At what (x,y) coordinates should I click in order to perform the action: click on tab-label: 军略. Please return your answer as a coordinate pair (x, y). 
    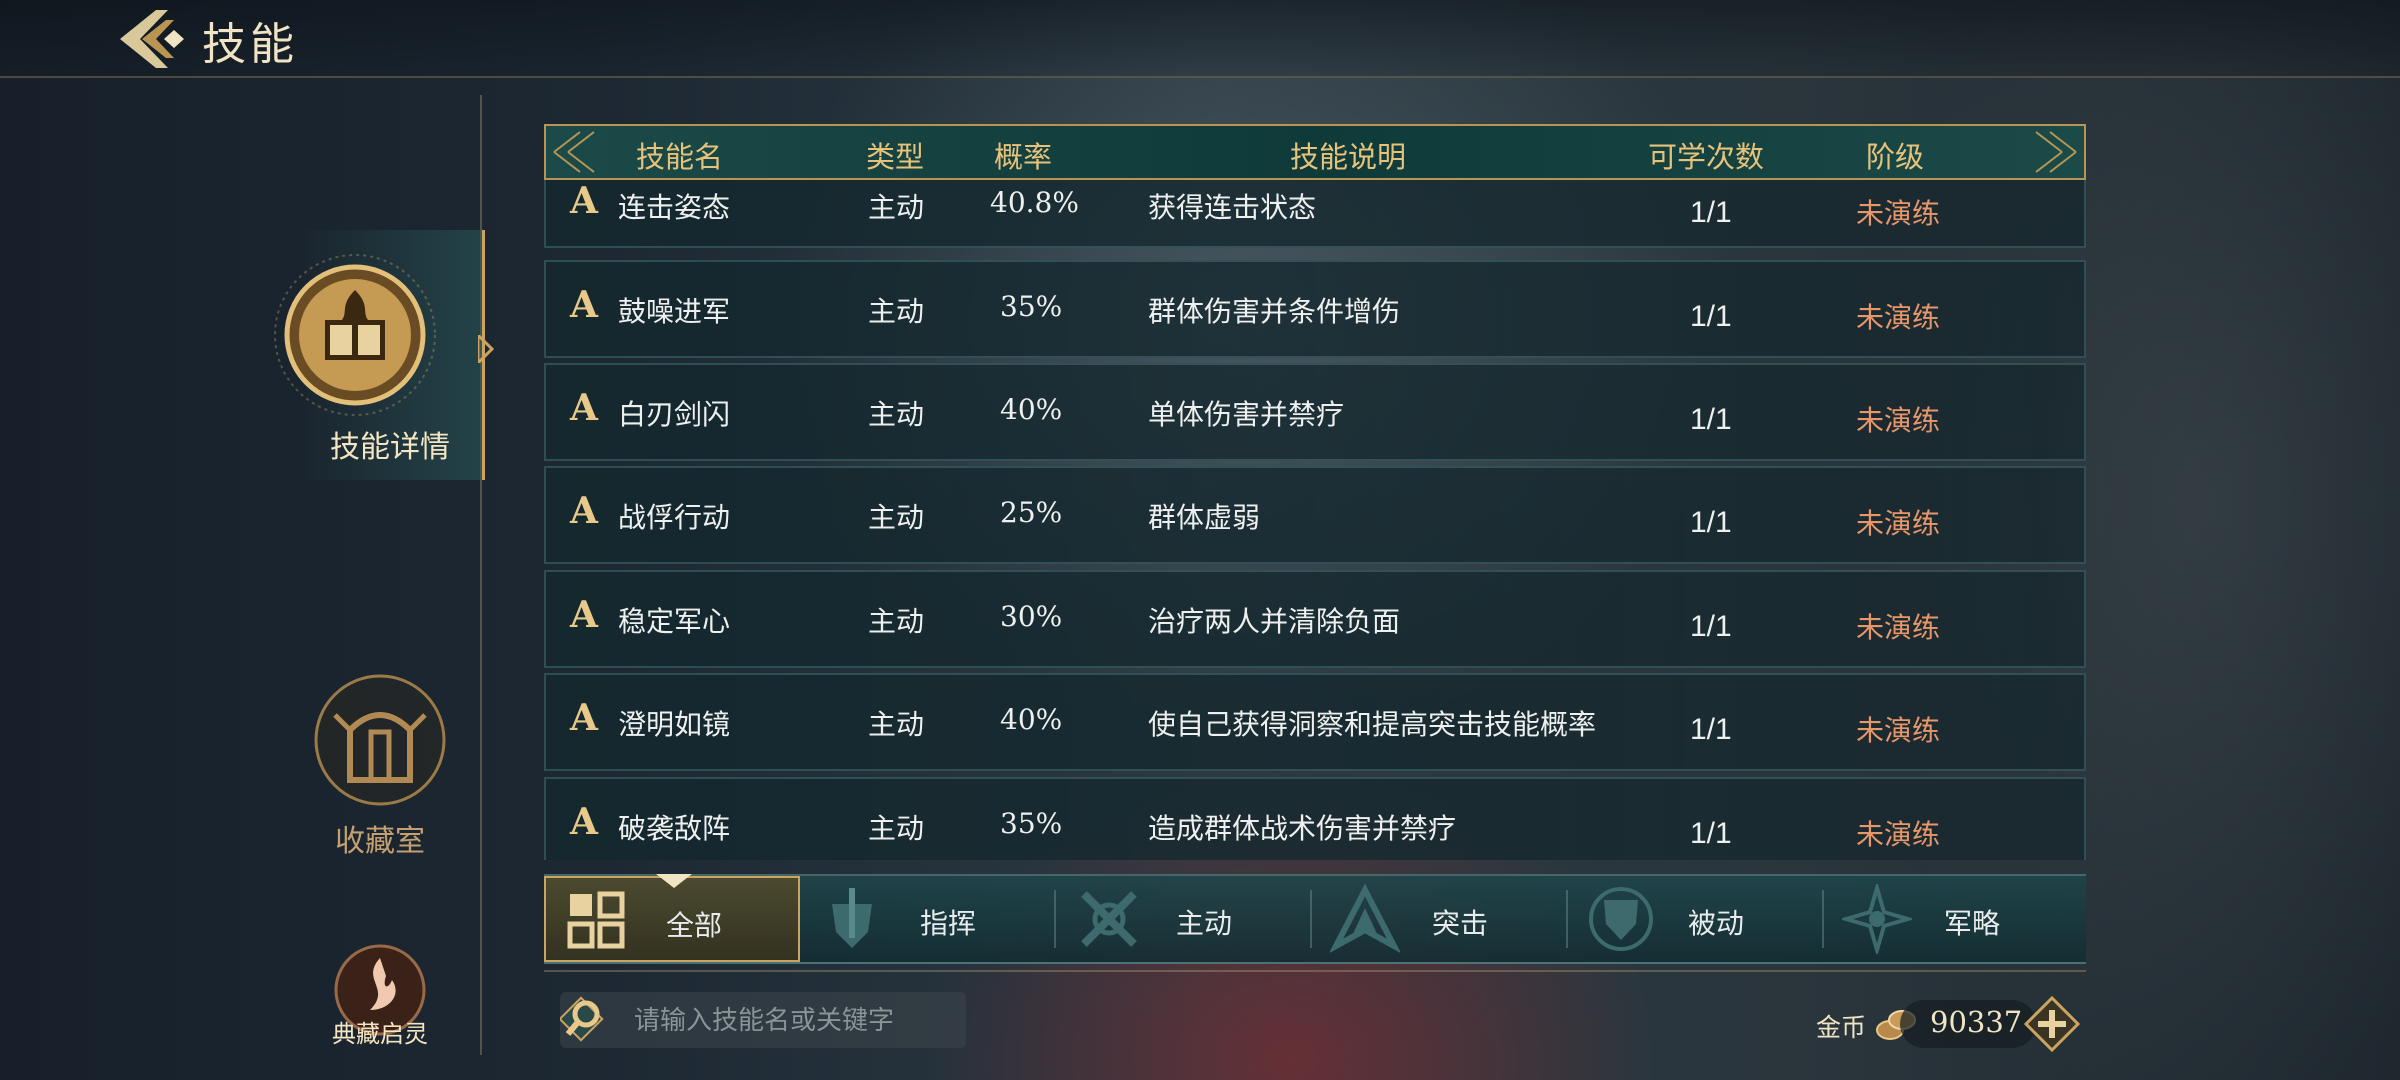
    Looking at the image, I should click on (1972, 923).